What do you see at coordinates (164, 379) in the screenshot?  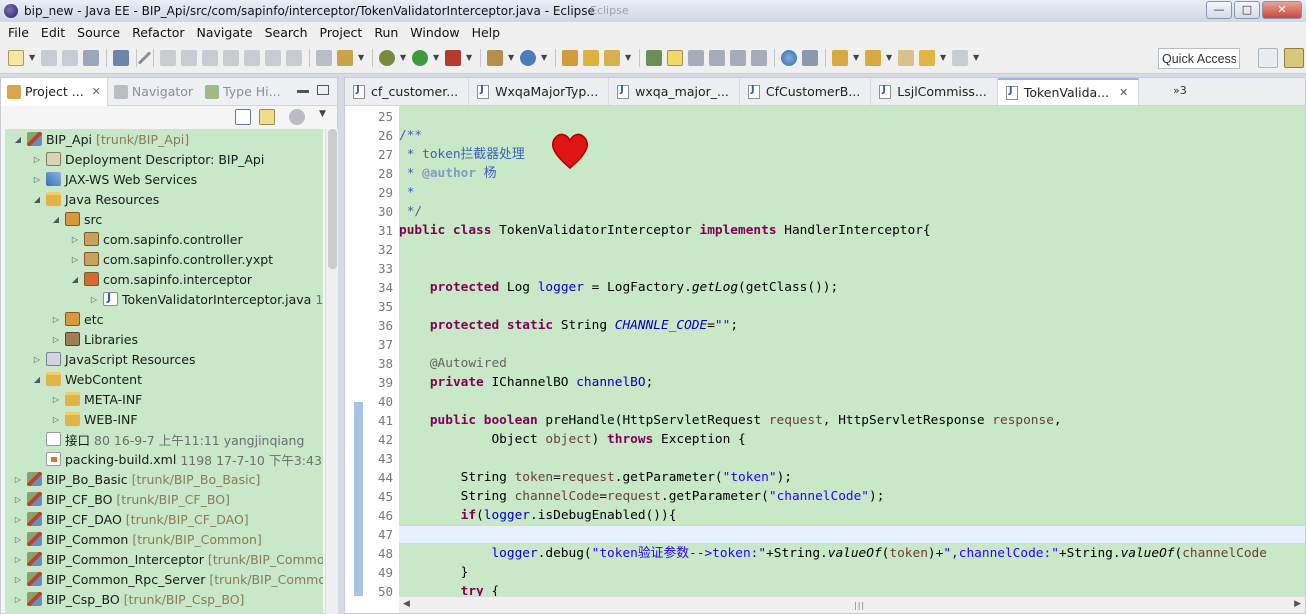 I see `tree-item: ◢ WebContent` at bounding box center [164, 379].